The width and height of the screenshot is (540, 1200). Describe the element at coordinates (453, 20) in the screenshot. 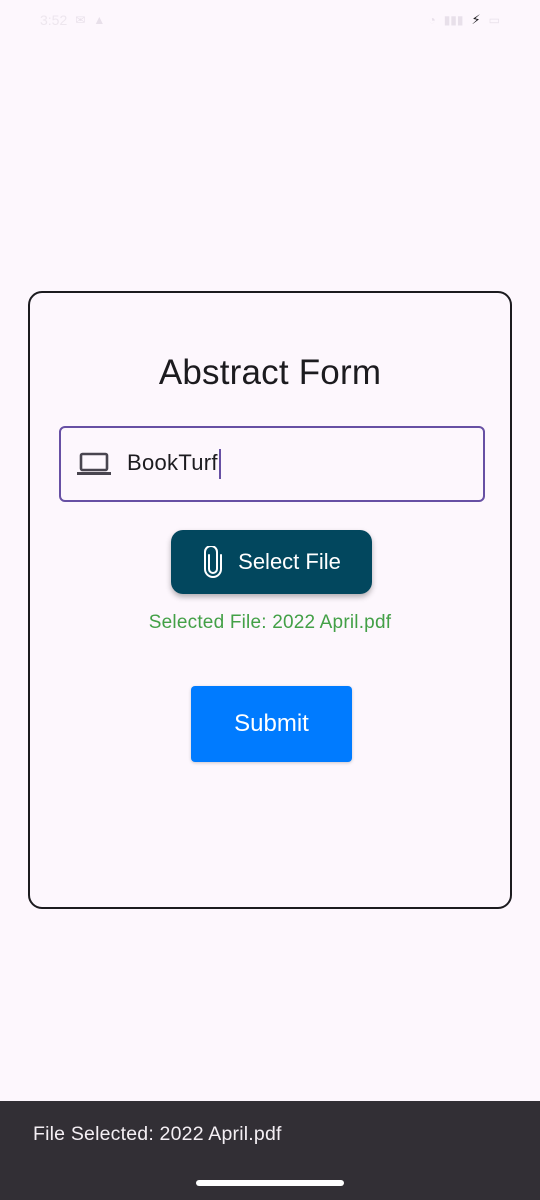

I see `cellular-icon: ▮▮▮` at that location.